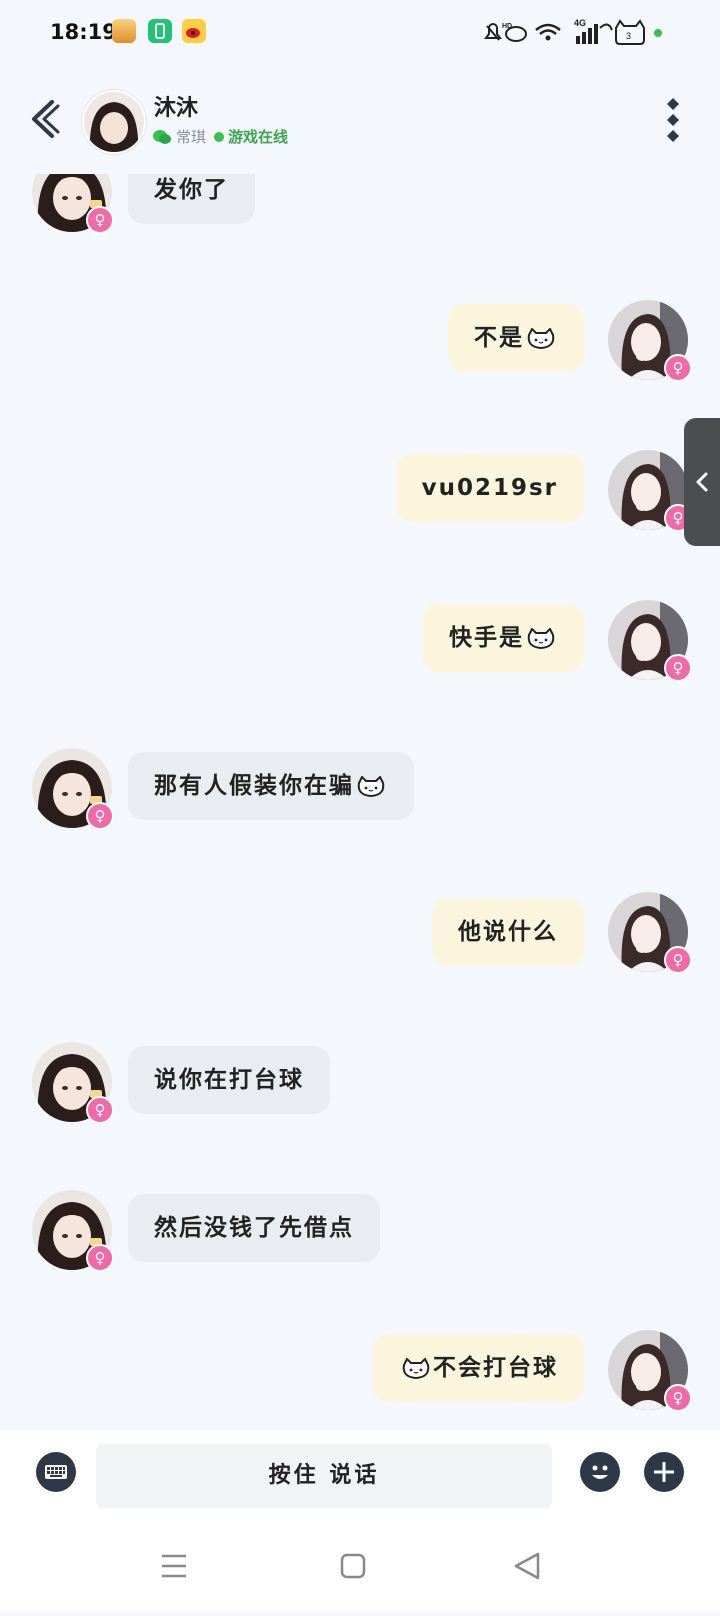  What do you see at coordinates (324, 1476) in the screenshot?
I see `hold-to-talk-button: 按住 说话` at bounding box center [324, 1476].